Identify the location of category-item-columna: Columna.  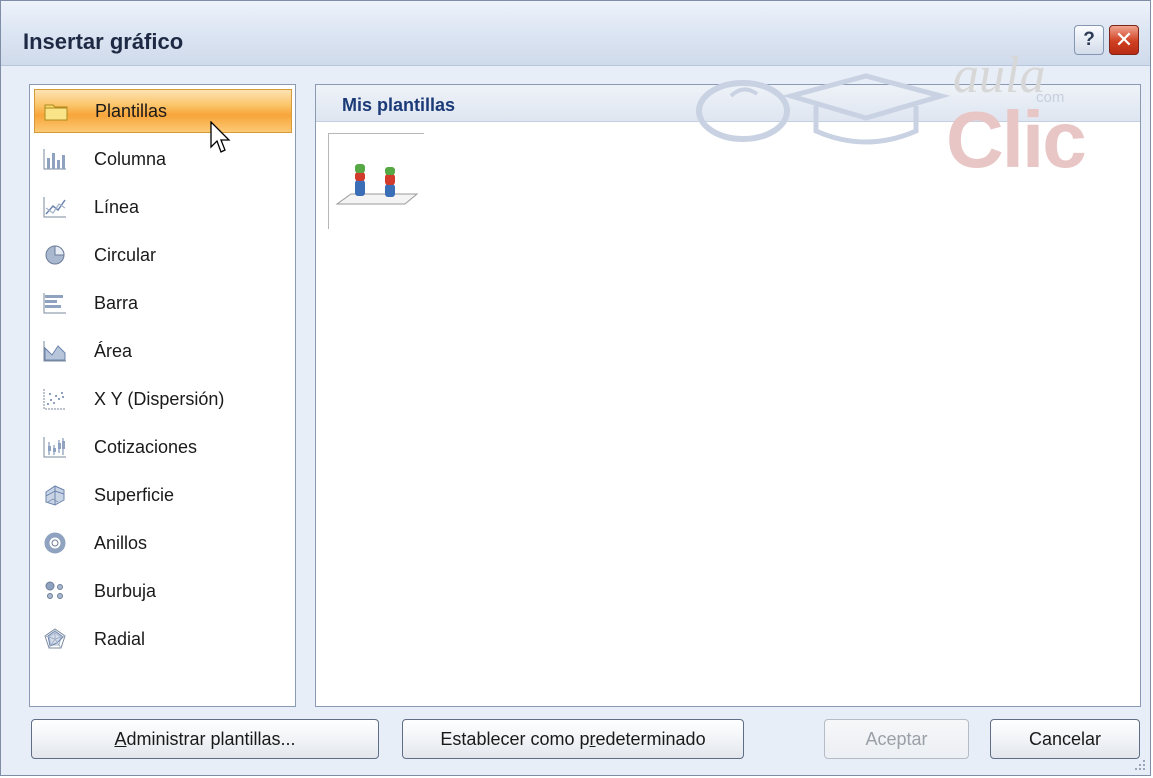
(163, 159).